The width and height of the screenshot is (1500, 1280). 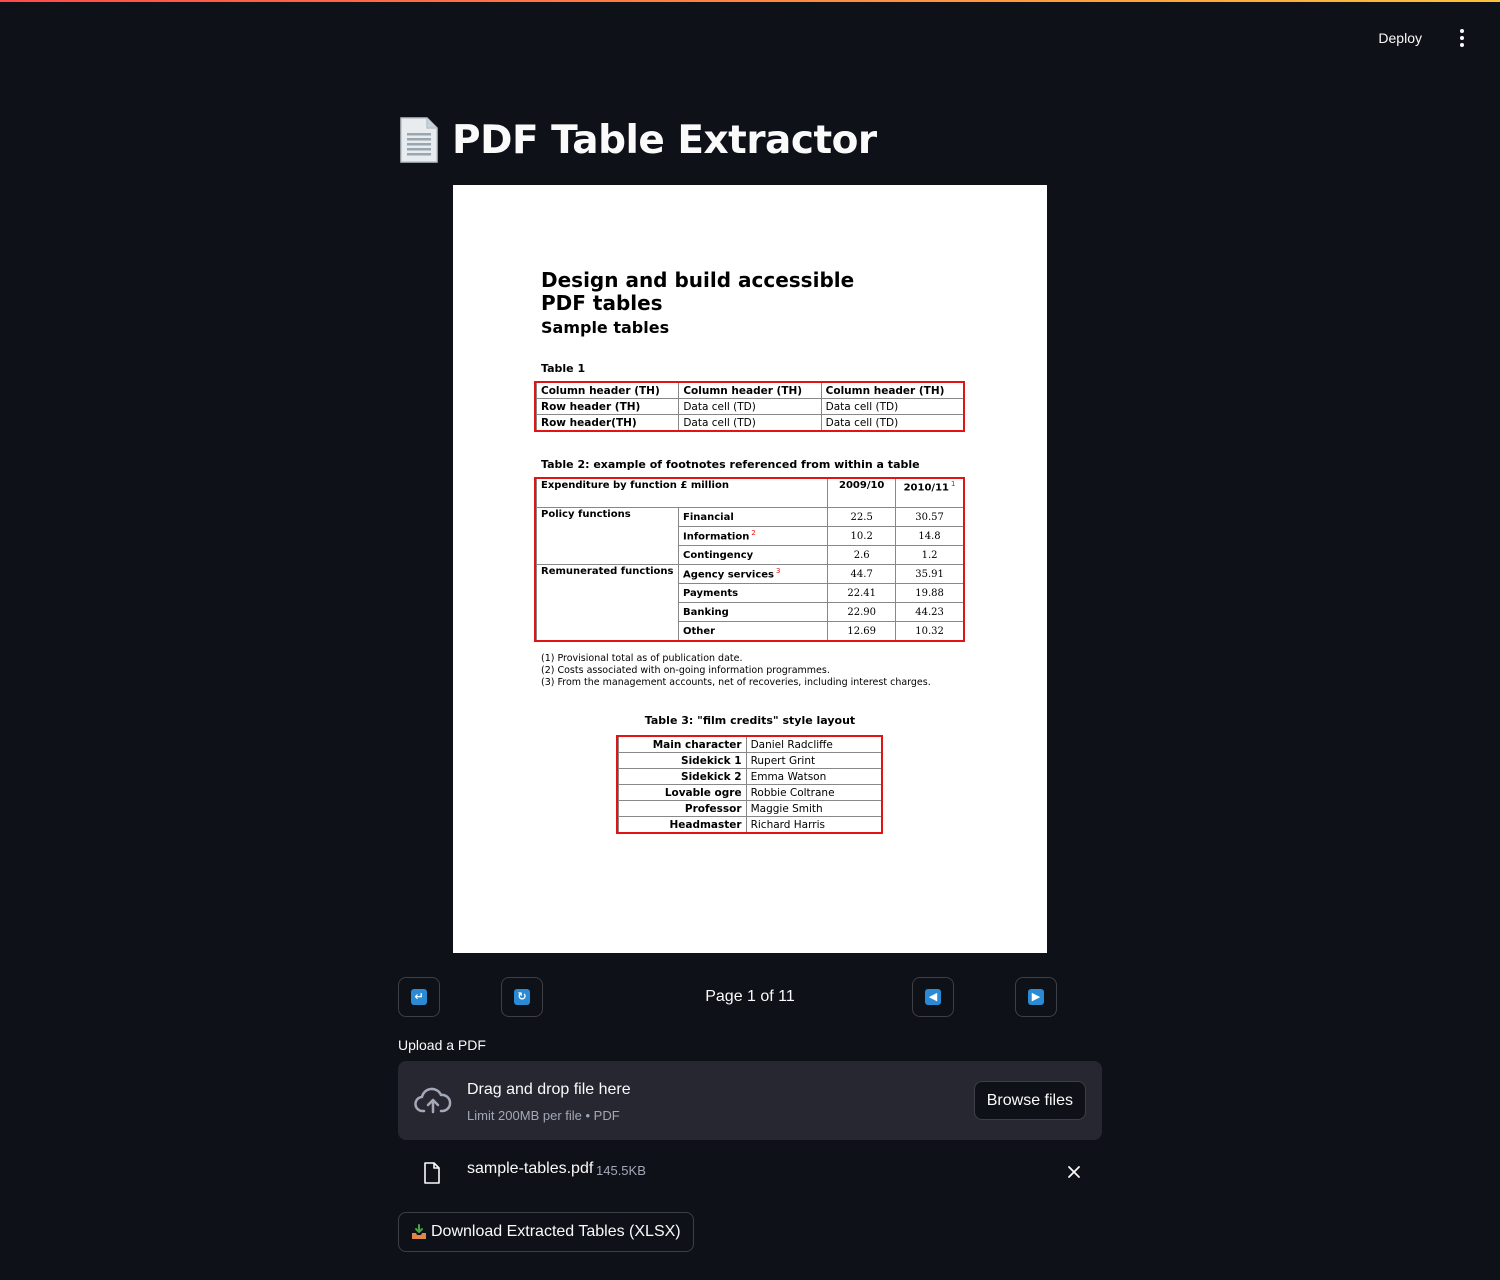 What do you see at coordinates (419, 140) in the screenshot?
I see `page-facing-up-icon` at bounding box center [419, 140].